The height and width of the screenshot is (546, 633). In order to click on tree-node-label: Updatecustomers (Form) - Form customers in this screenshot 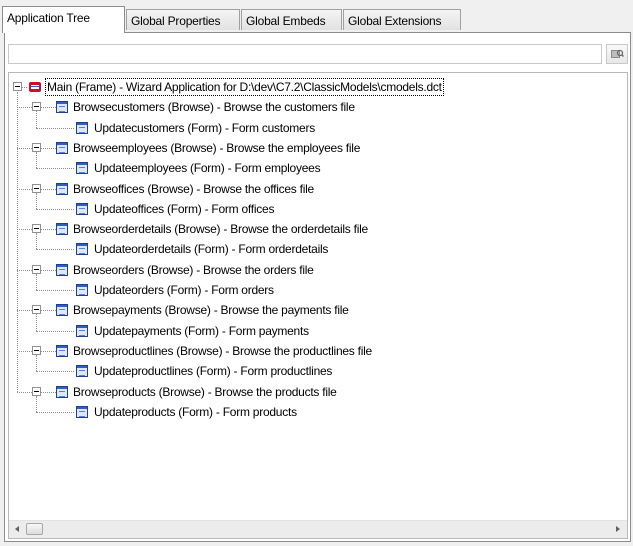, I will do `click(204, 128)`.